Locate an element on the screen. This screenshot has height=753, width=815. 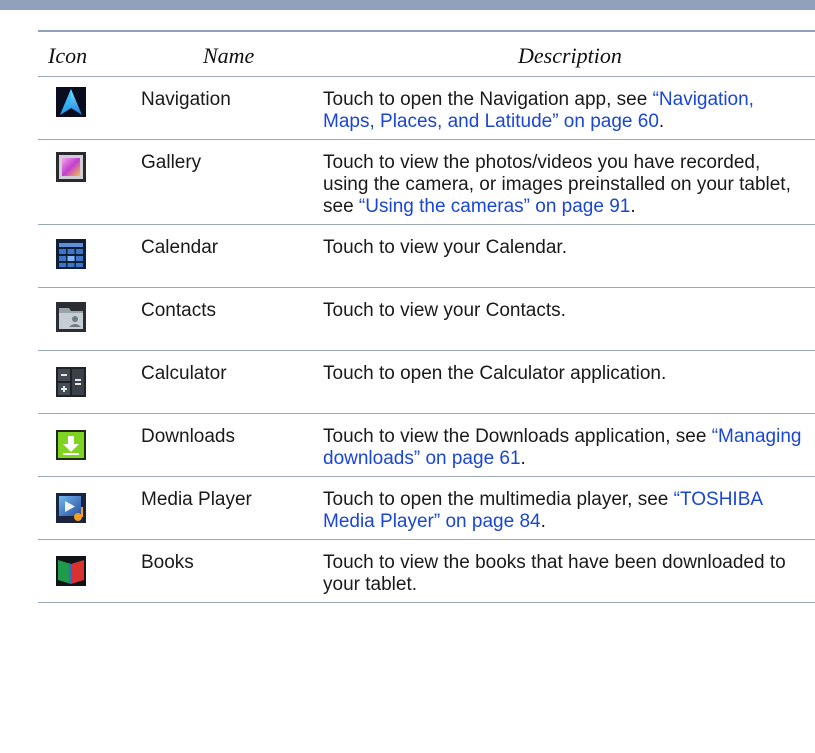
media-player-film-icon is located at coordinates (71, 508).